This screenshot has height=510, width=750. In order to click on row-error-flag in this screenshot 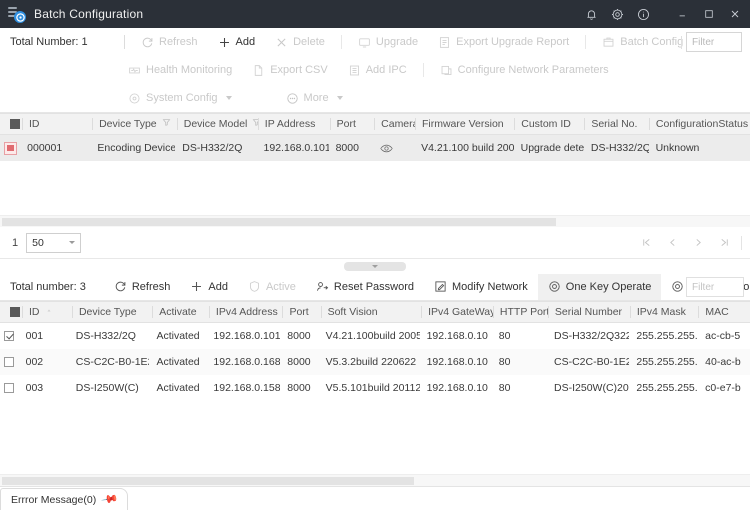, I will do `click(10, 148)`.